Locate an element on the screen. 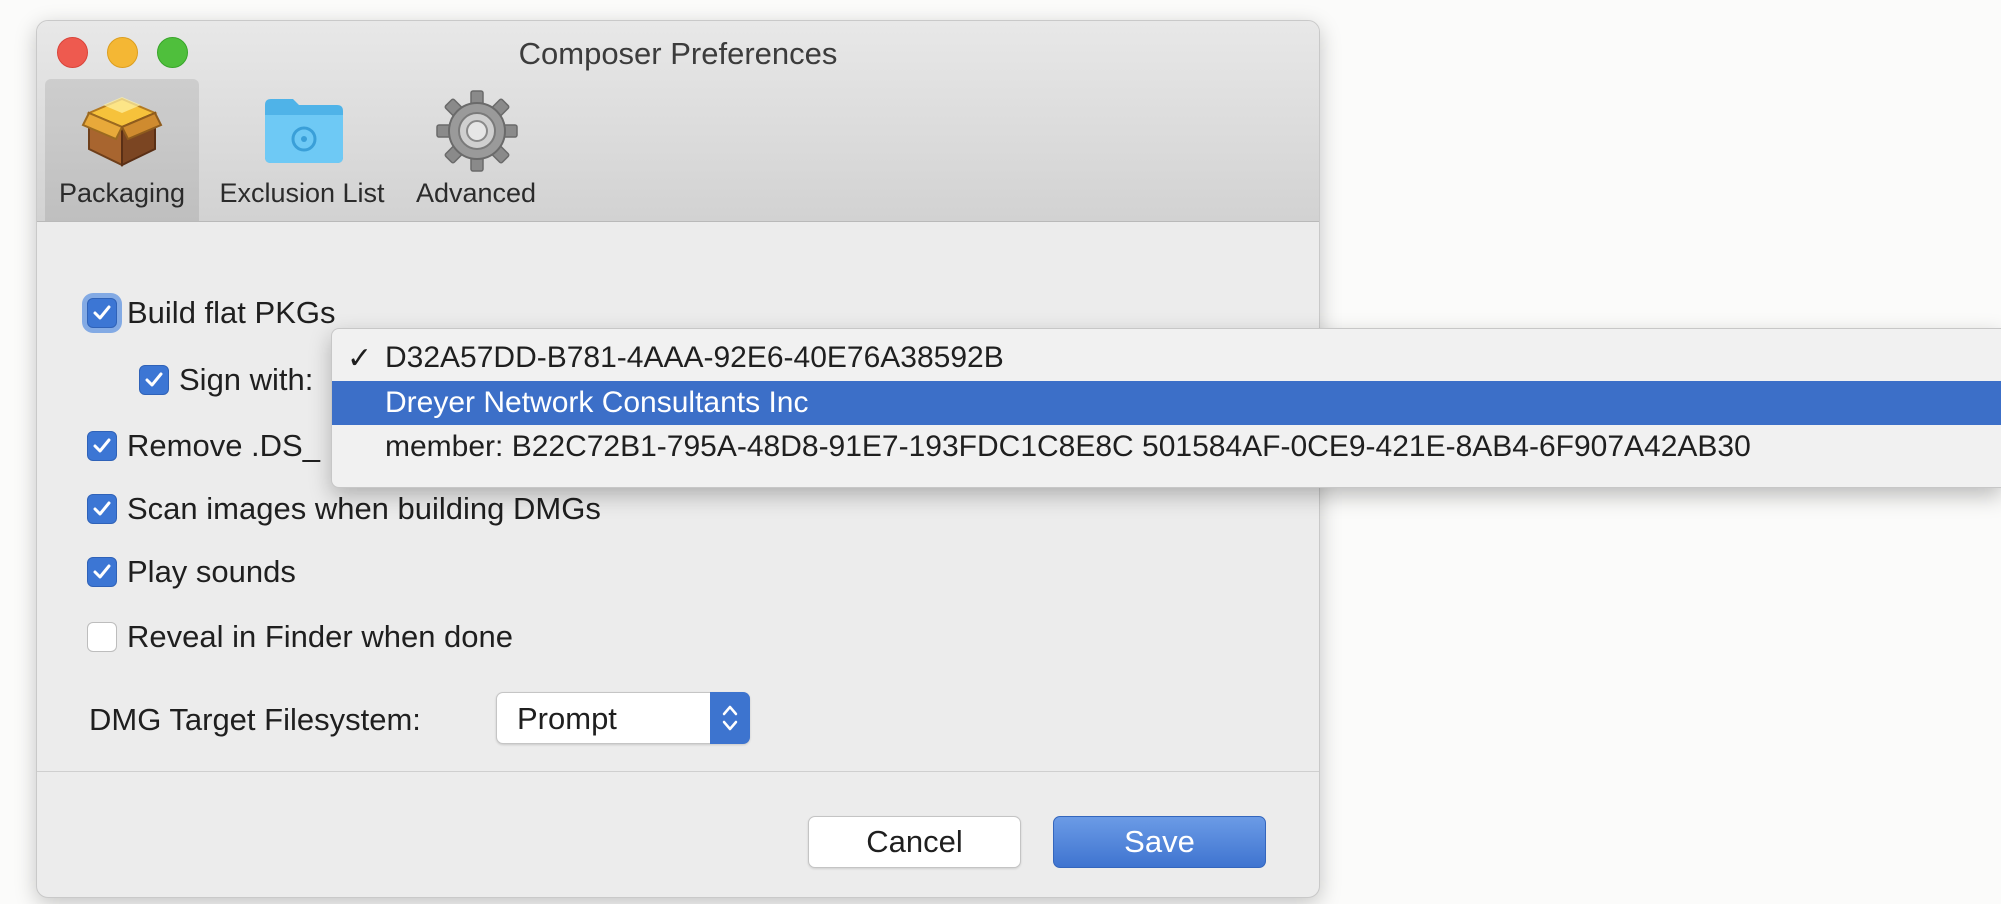 Image resolution: width=2001 pixels, height=904 pixels. scan-images-label: Scan images when building DMGs is located at coordinates (364, 508).